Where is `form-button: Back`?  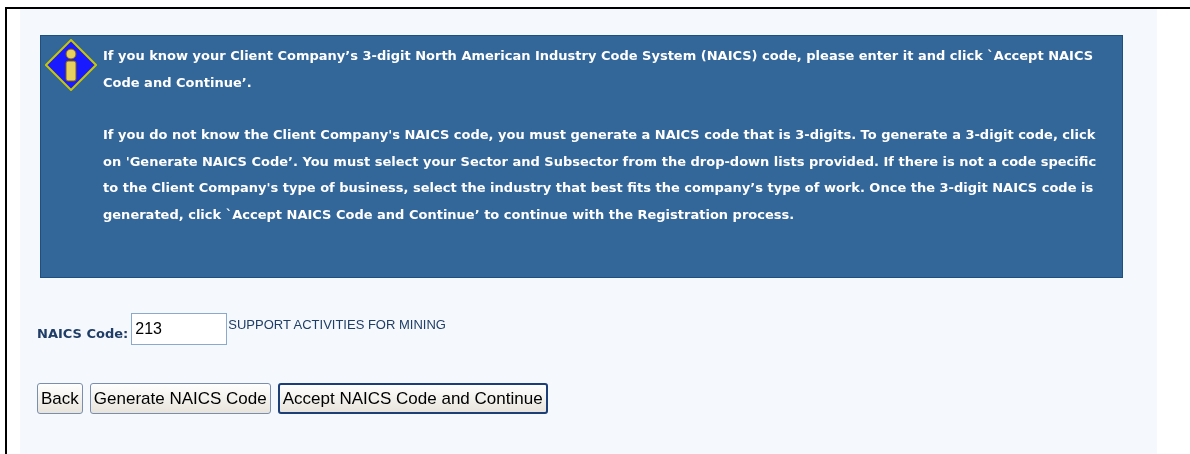 form-button: Back is located at coordinates (60, 398).